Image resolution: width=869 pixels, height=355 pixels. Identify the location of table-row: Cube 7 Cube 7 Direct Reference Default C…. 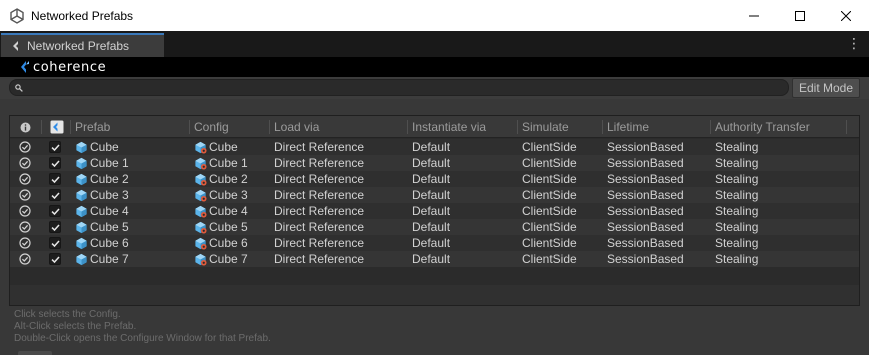
(434, 259).